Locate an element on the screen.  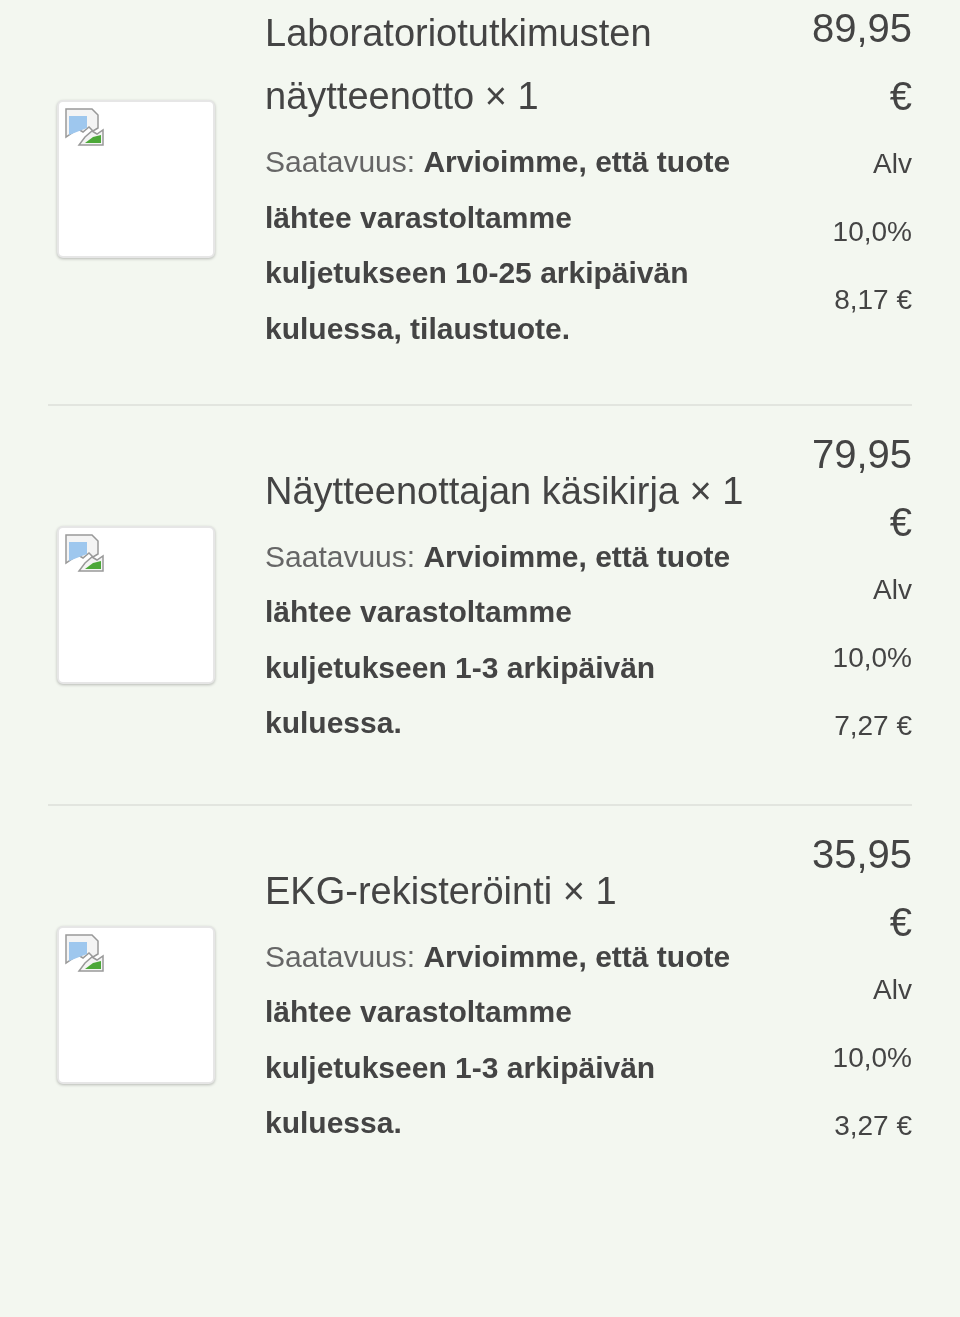
vat-amount: 7,27 € is located at coordinates (873, 726).